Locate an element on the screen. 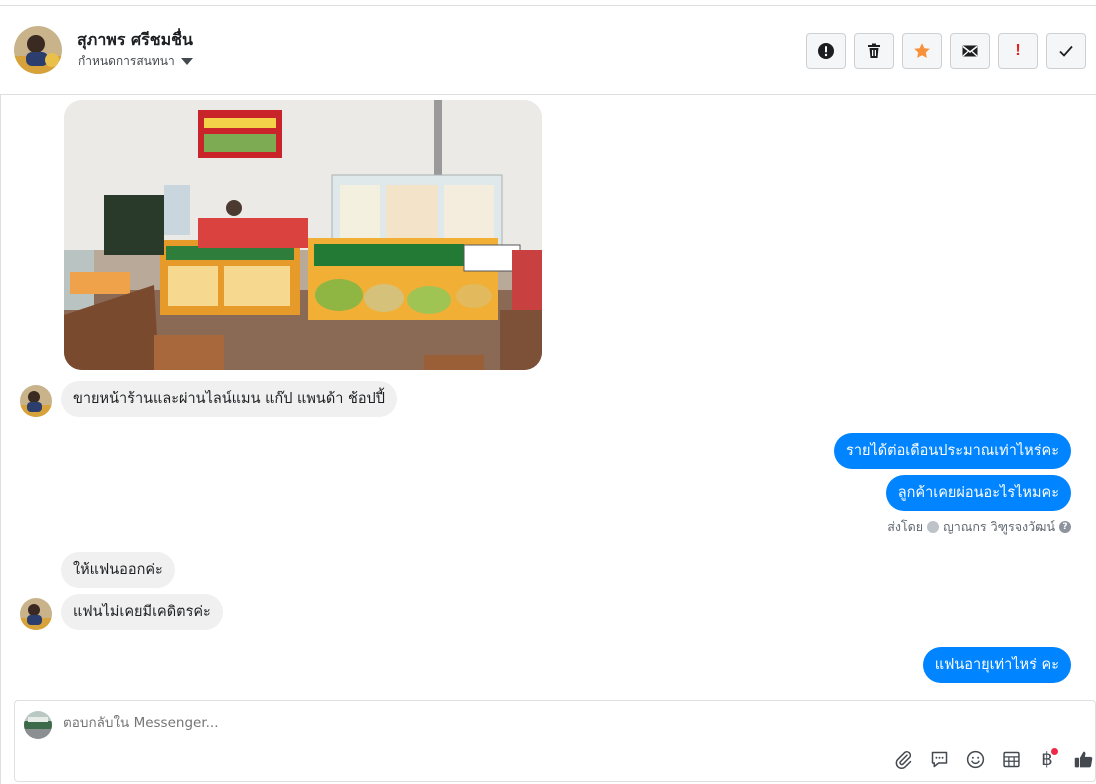 This screenshot has height=784, width=1096. envelope-icon is located at coordinates (970, 51).